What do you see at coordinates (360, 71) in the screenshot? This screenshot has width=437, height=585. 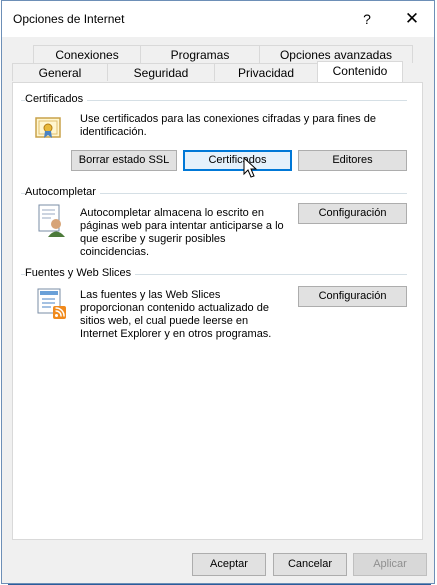 I see `tab-contenido: Contenido` at bounding box center [360, 71].